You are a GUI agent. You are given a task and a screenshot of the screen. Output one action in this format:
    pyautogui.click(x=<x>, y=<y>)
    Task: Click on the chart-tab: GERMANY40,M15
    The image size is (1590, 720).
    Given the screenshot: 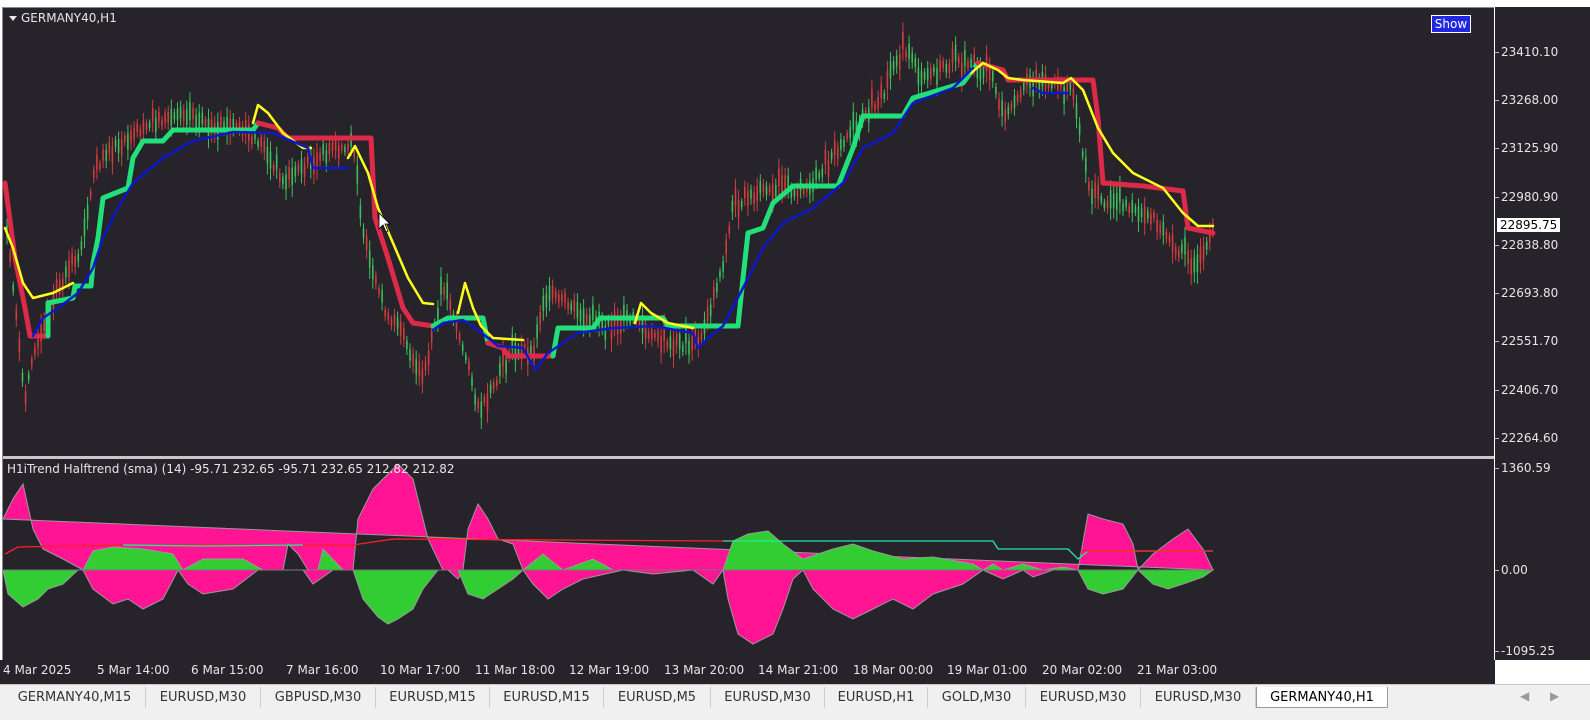 What is the action you would take?
    pyautogui.click(x=75, y=697)
    